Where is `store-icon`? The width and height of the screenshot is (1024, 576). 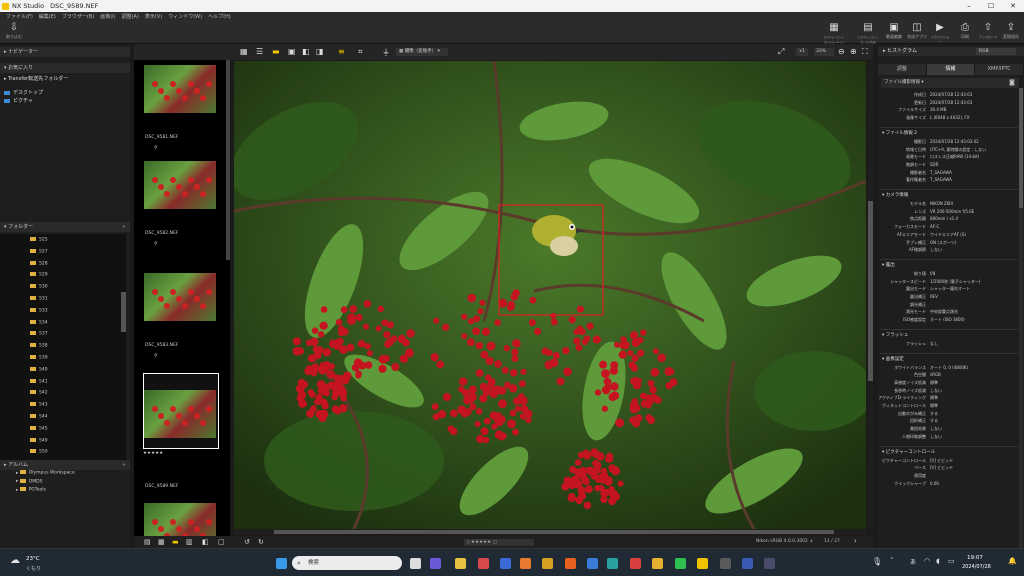
store-icon is located at coordinates (505, 563).